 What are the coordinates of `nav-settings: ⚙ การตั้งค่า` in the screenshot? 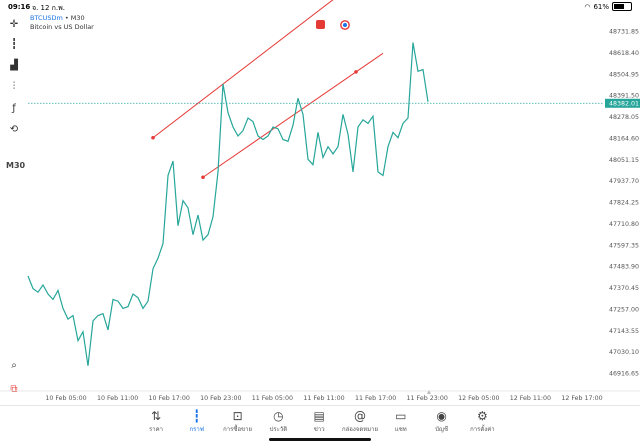 It's located at (482, 421).